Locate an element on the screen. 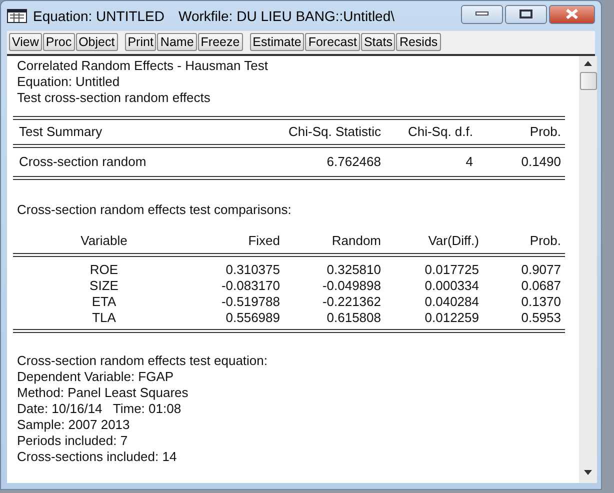 The height and width of the screenshot is (493, 614). toolbar-button: Resids is located at coordinates (418, 42).